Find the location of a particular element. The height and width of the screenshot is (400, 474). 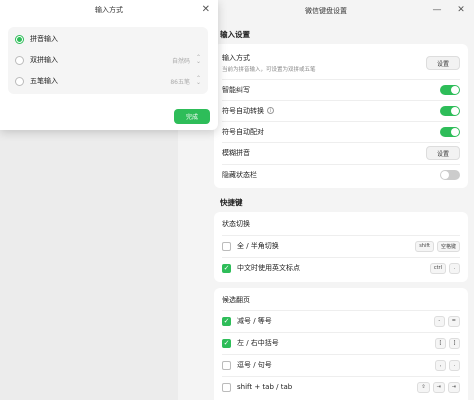

full-half-keys: shift 空格键 is located at coordinates (437, 246).